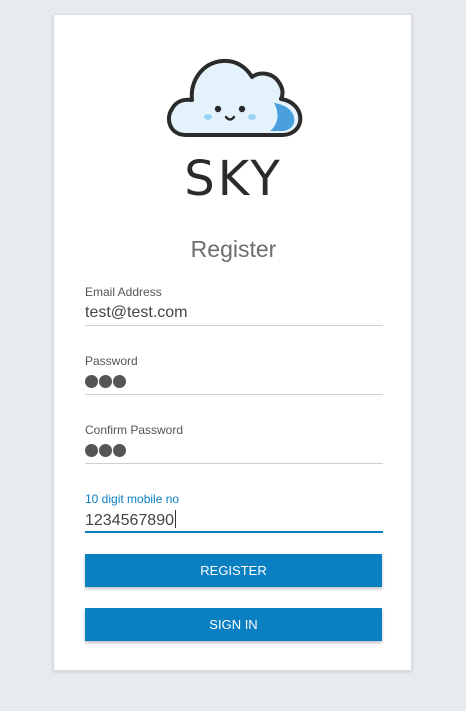 The width and height of the screenshot is (466, 711). I want to click on email-field: Email Address test@test.com, so click(234, 306).